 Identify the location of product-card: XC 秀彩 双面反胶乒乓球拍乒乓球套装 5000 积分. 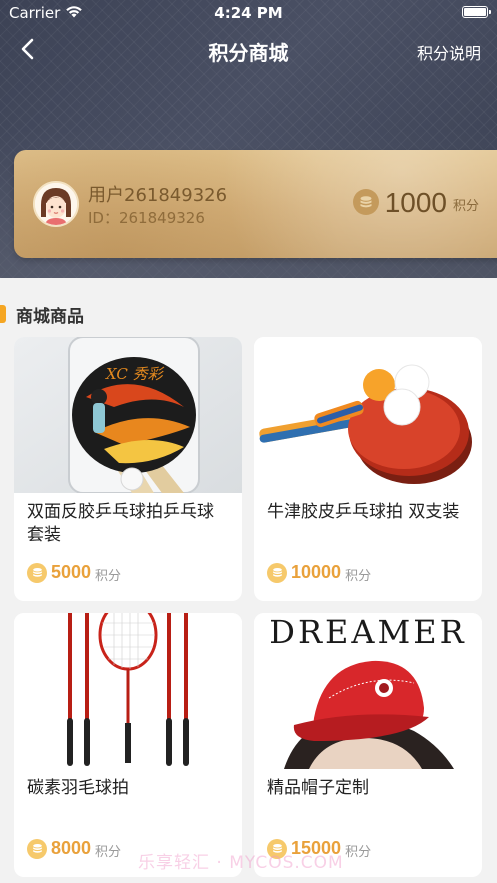
(128, 469).